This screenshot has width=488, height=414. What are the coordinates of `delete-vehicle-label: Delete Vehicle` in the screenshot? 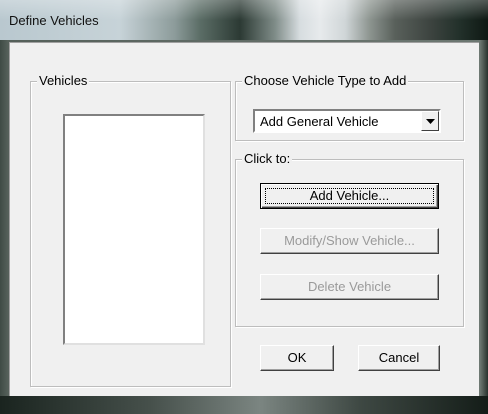 It's located at (349, 286).